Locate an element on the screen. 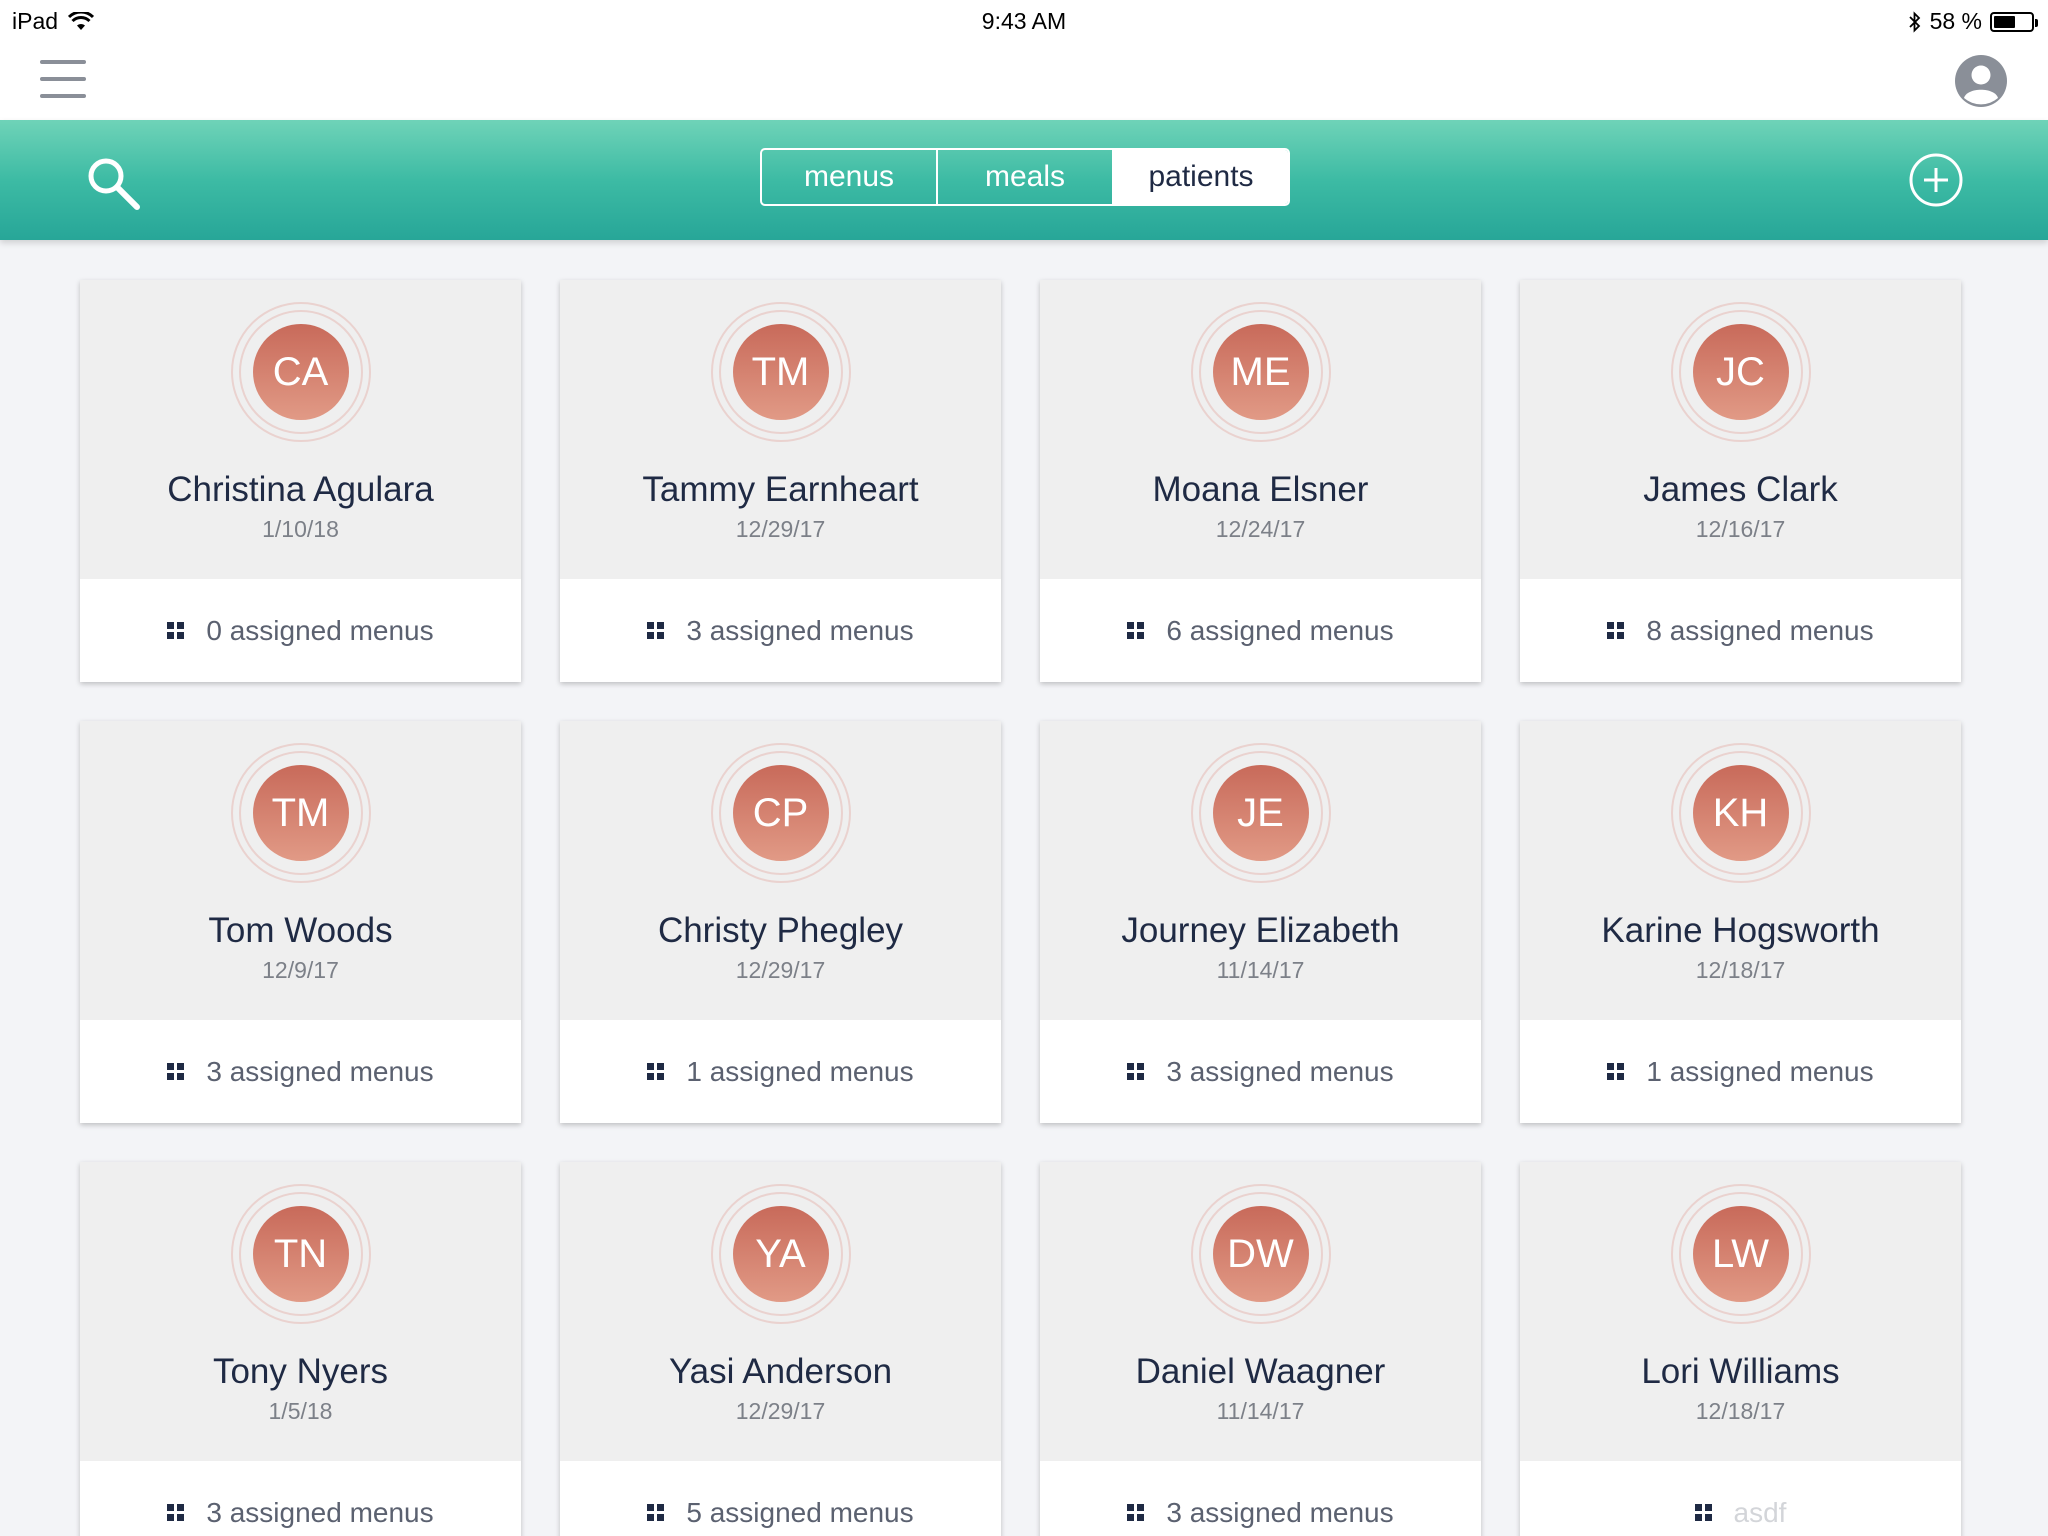  plus-circle-icon is located at coordinates (1936, 180).